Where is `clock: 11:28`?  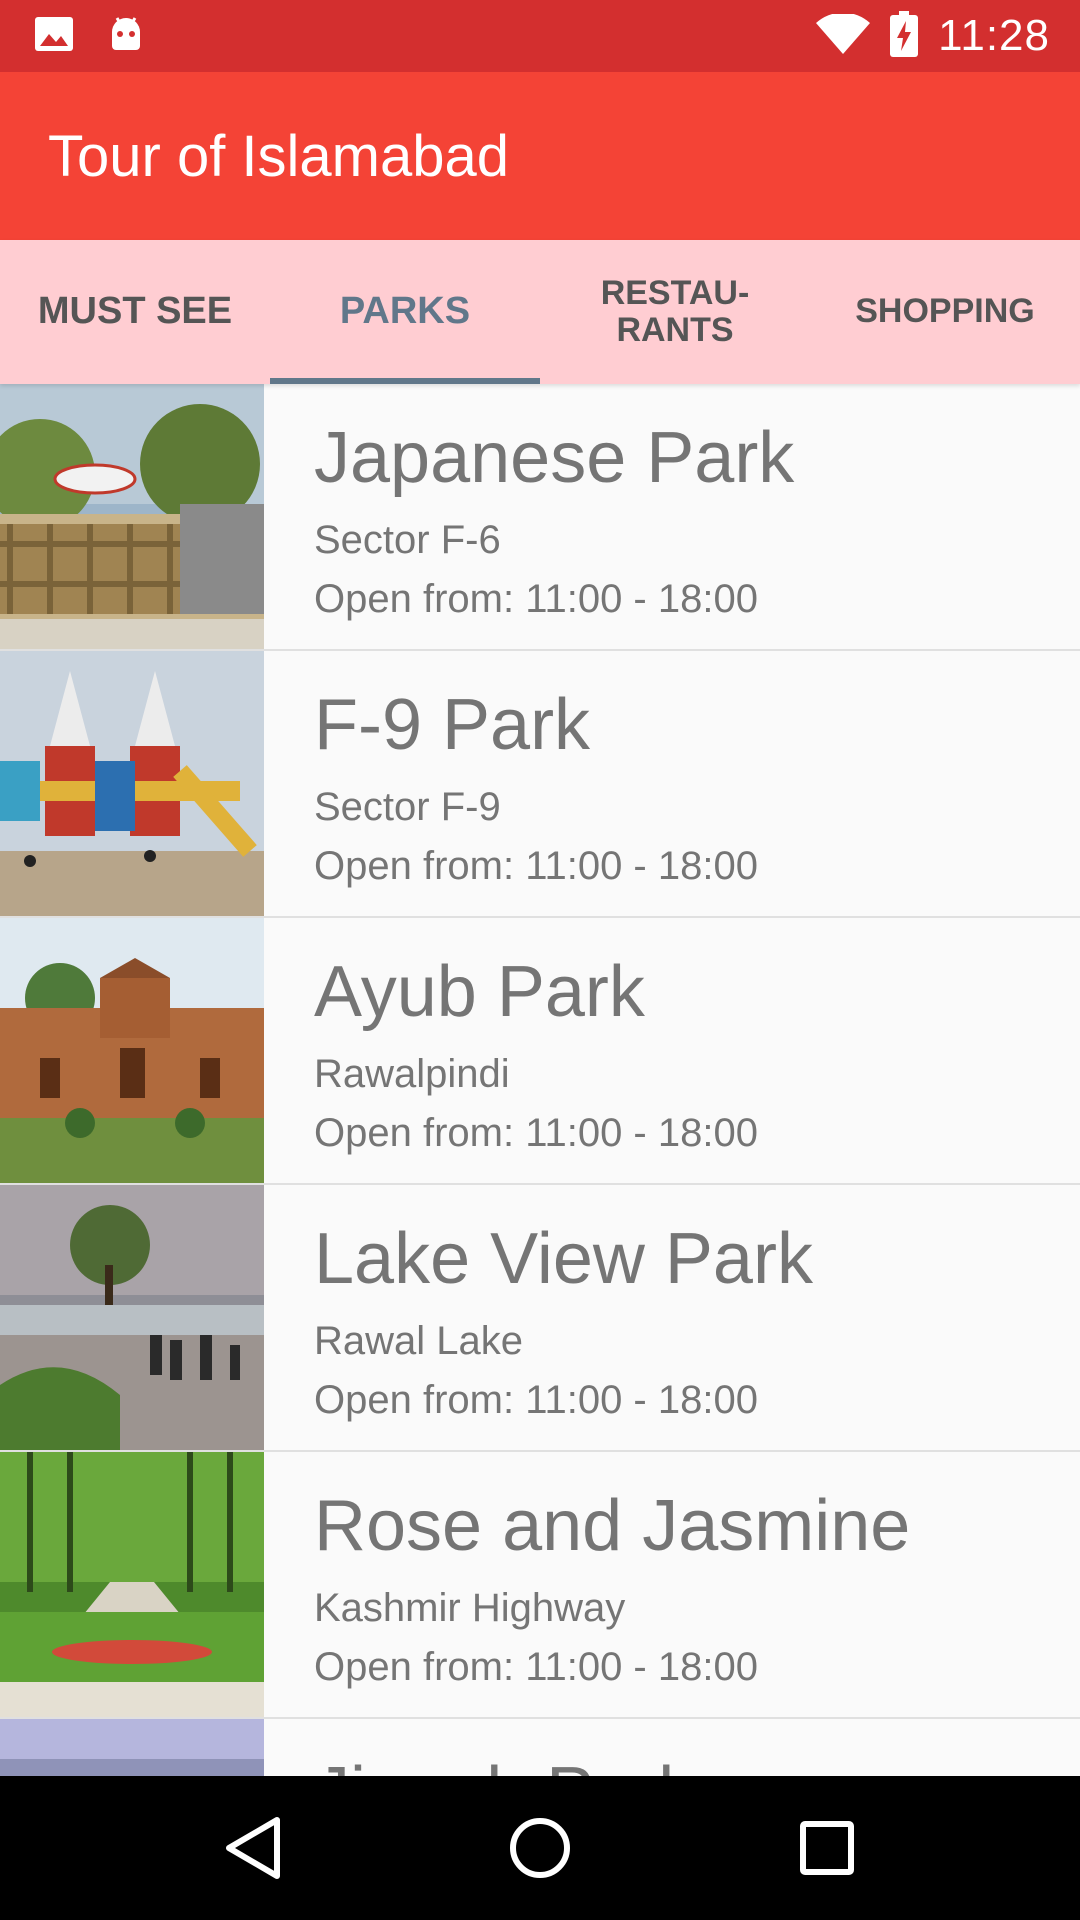 clock: 11:28 is located at coordinates (994, 35).